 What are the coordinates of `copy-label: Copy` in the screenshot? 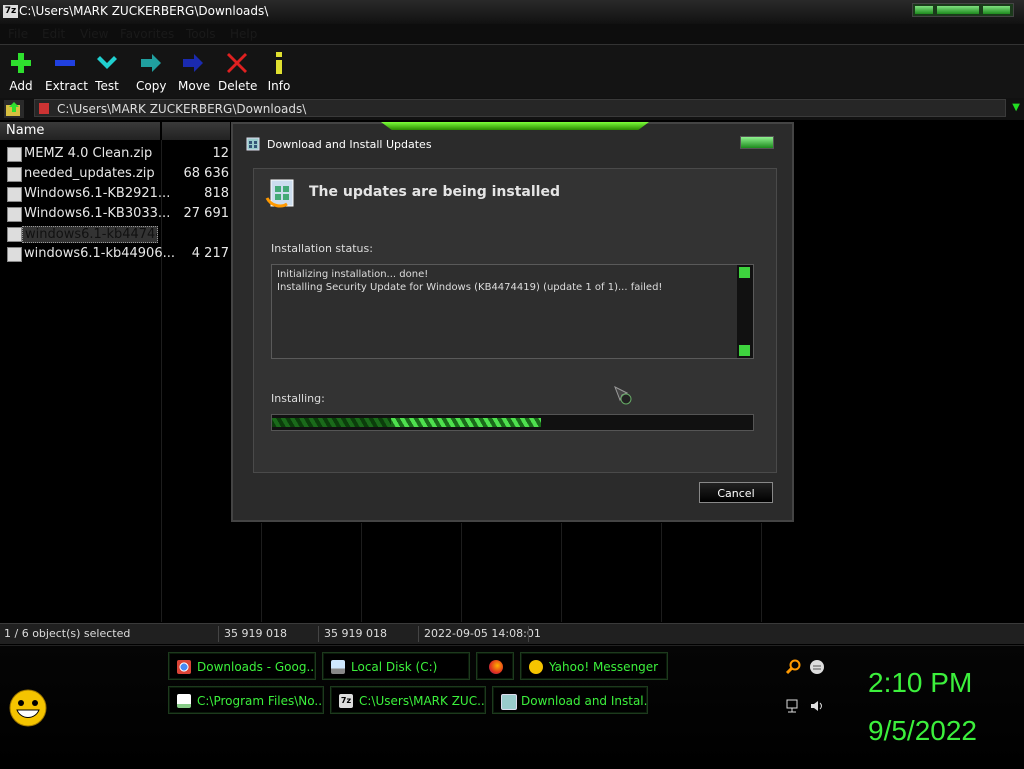 It's located at (151, 86).